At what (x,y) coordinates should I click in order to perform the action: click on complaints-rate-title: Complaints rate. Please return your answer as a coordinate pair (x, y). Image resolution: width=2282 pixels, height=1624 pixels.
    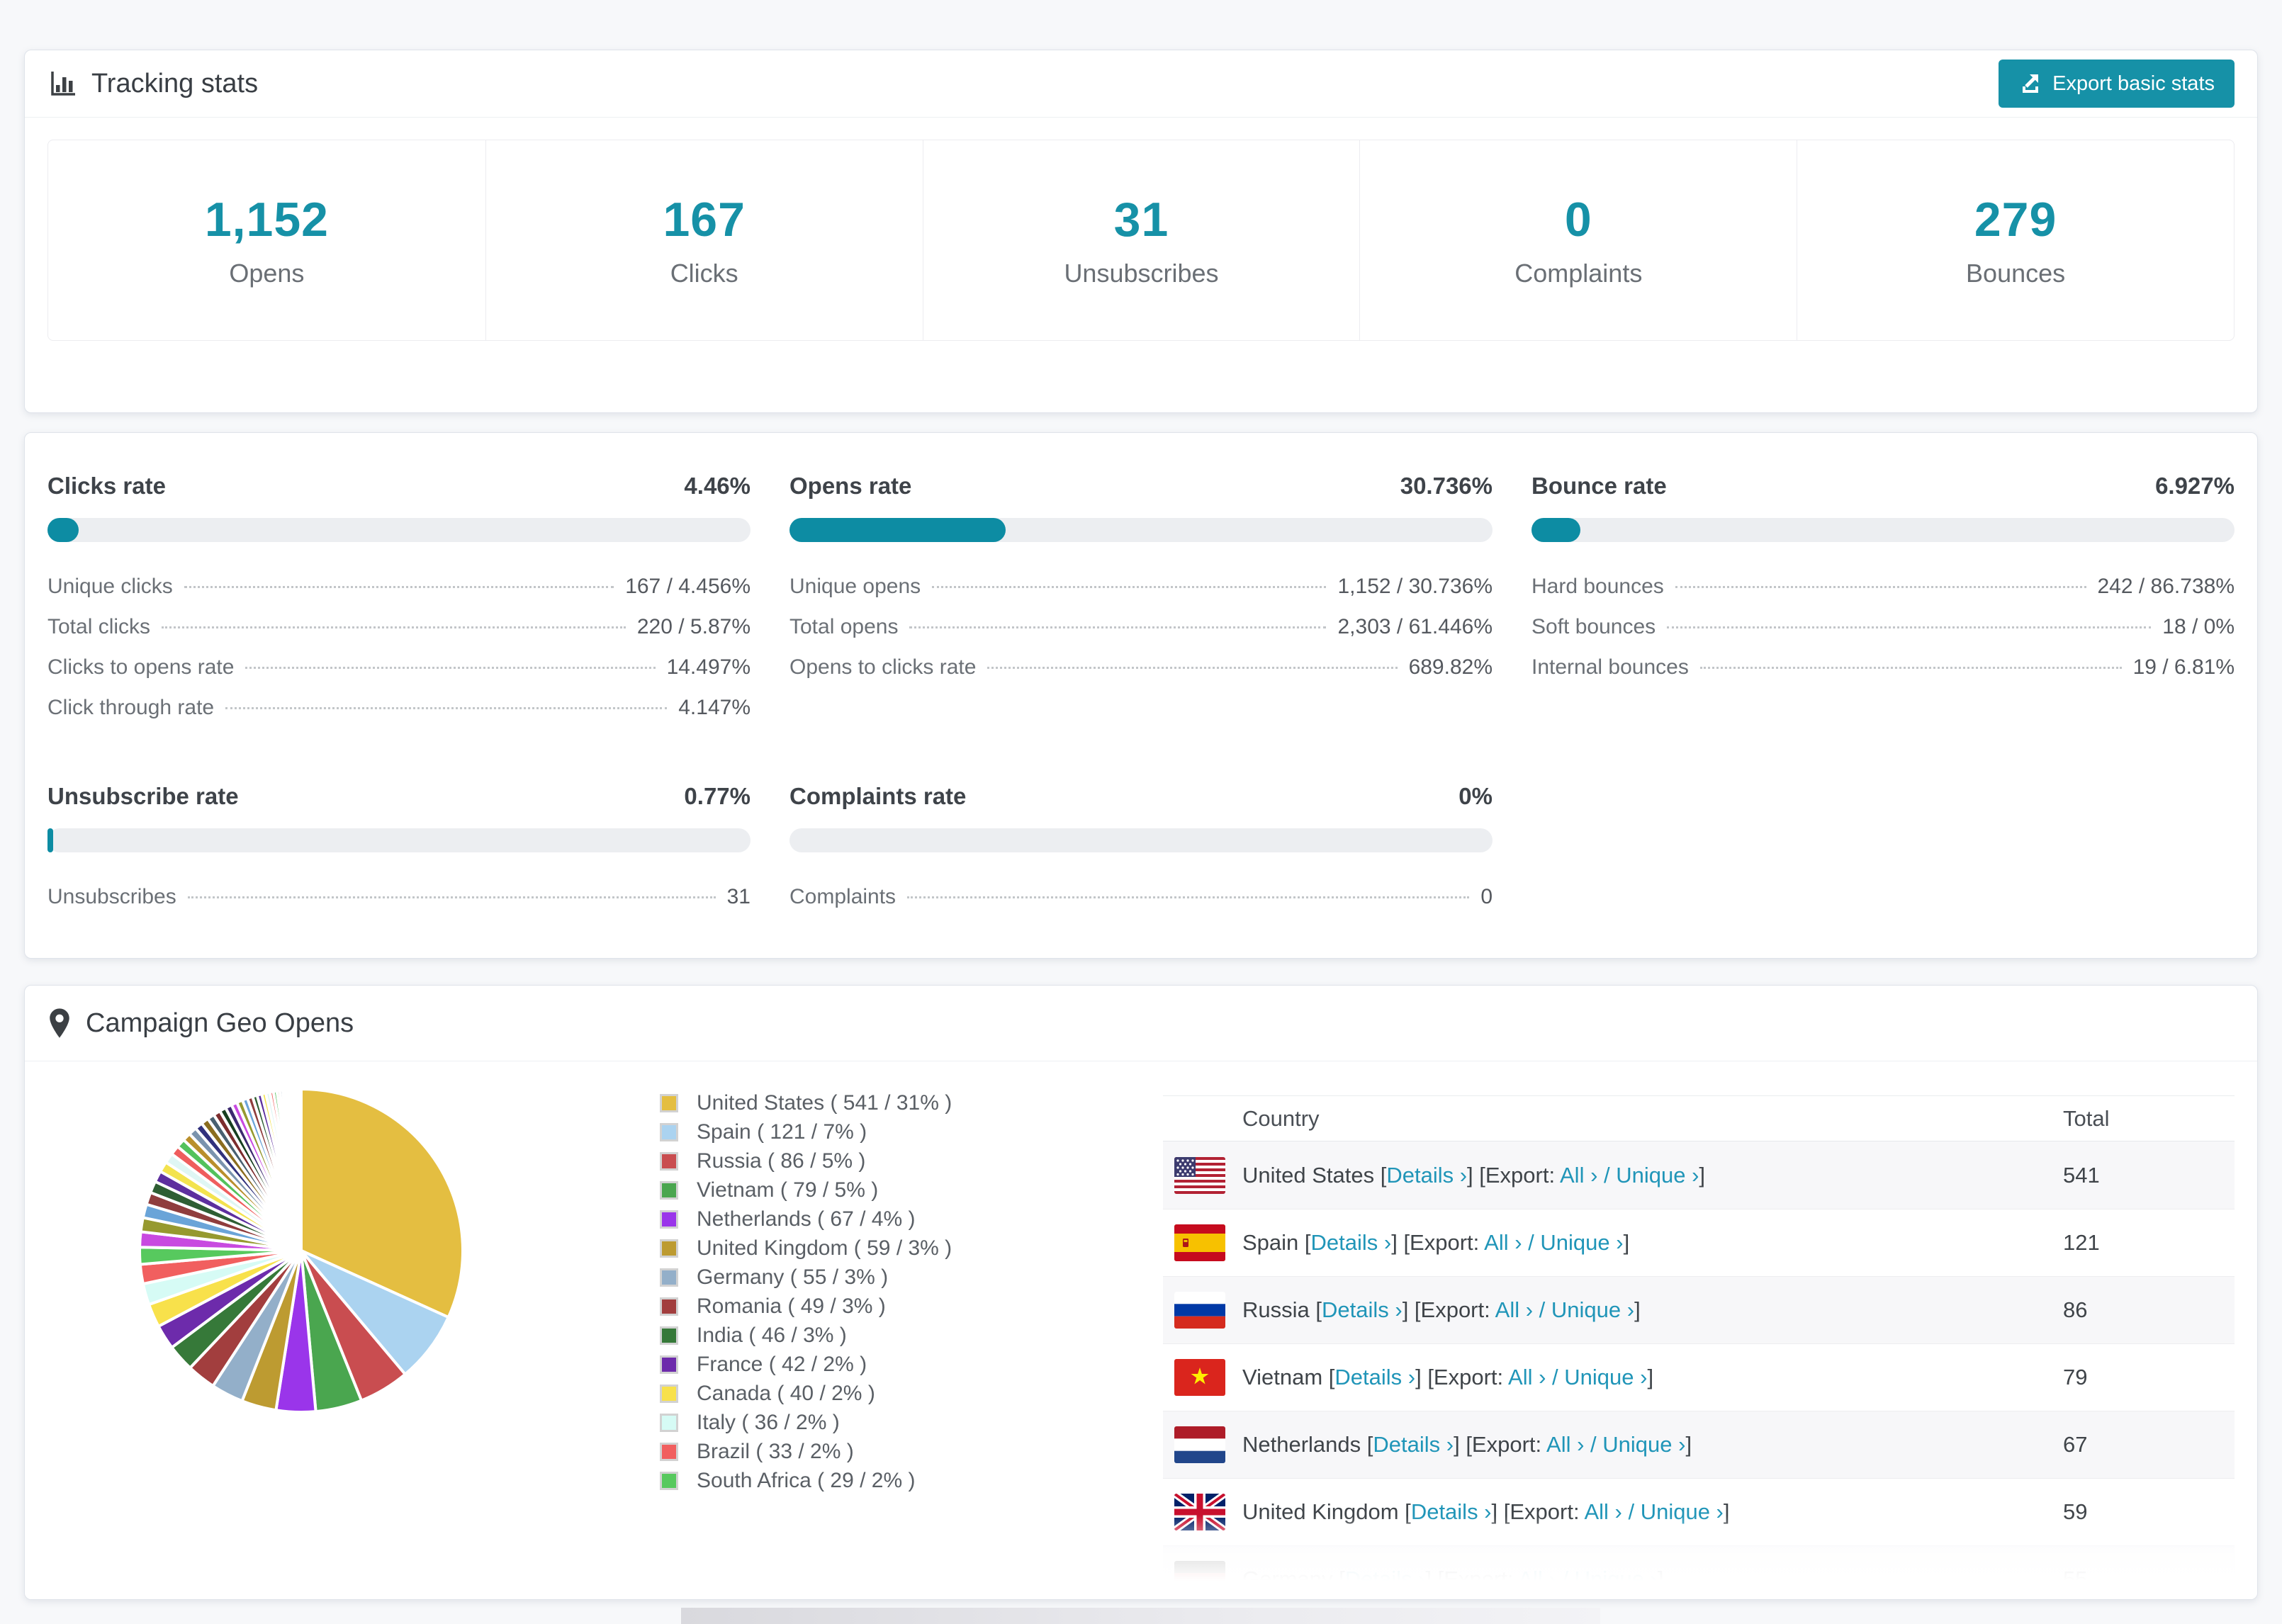
    Looking at the image, I should click on (878, 796).